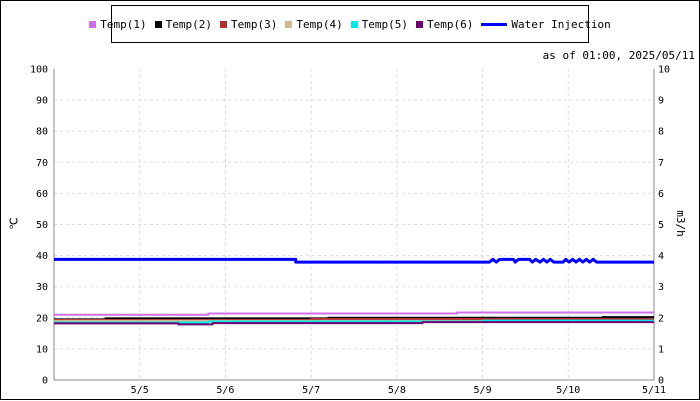 Image resolution: width=700 pixels, height=401 pixels. I want to click on left-tick-label: 30, so click(42, 287).